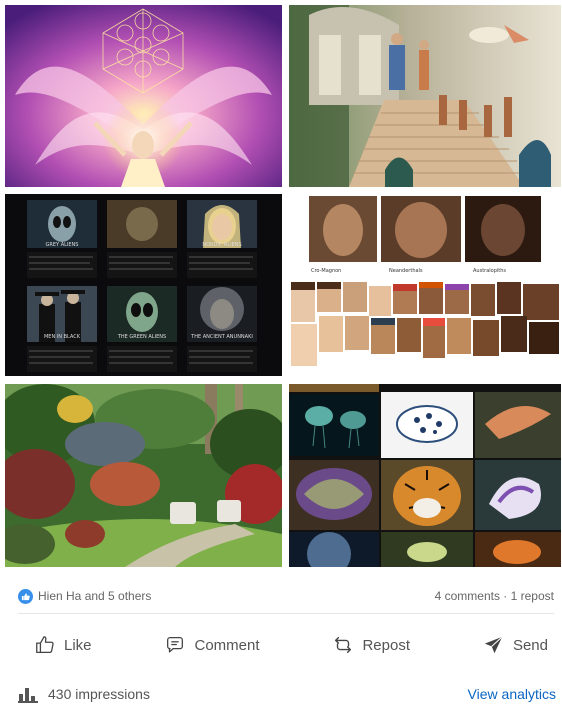 The height and width of the screenshot is (706, 562). What do you see at coordinates (45, 644) in the screenshot?
I see `thumbs-up-icon` at bounding box center [45, 644].